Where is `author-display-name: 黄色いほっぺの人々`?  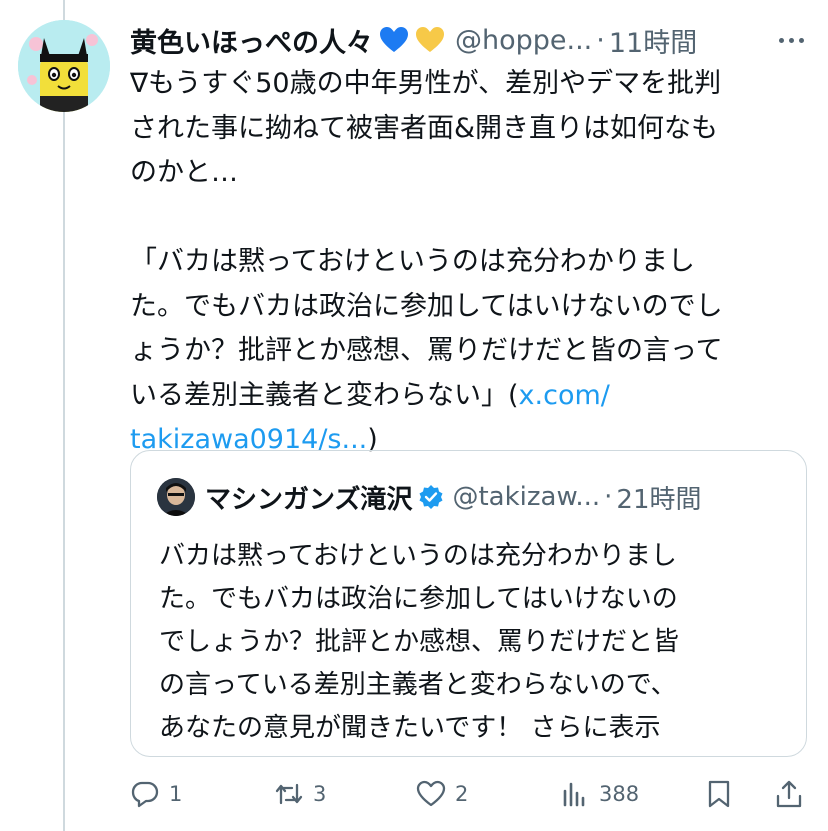 author-display-name: 黄色いほっぺの人々 is located at coordinates (251, 40).